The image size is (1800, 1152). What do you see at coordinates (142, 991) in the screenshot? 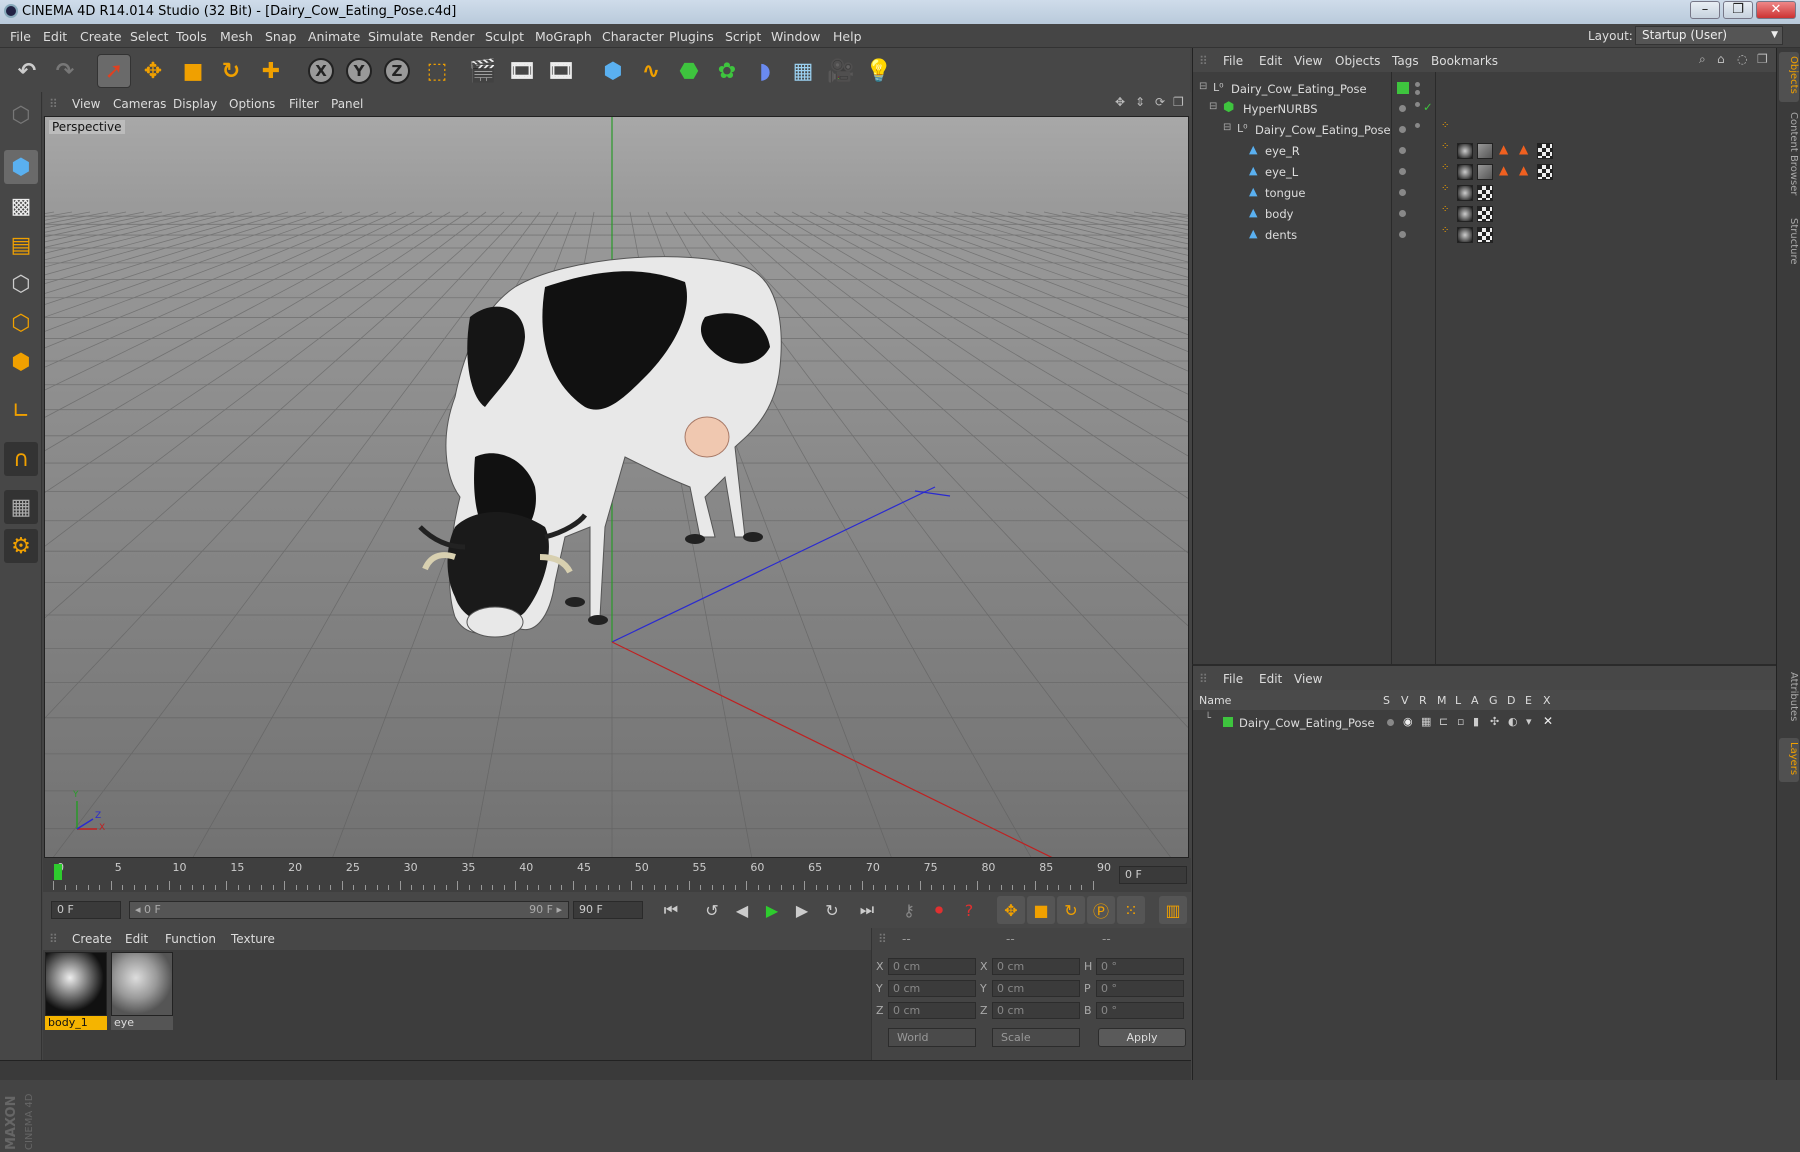
I see `material-eye: eye` at bounding box center [142, 991].